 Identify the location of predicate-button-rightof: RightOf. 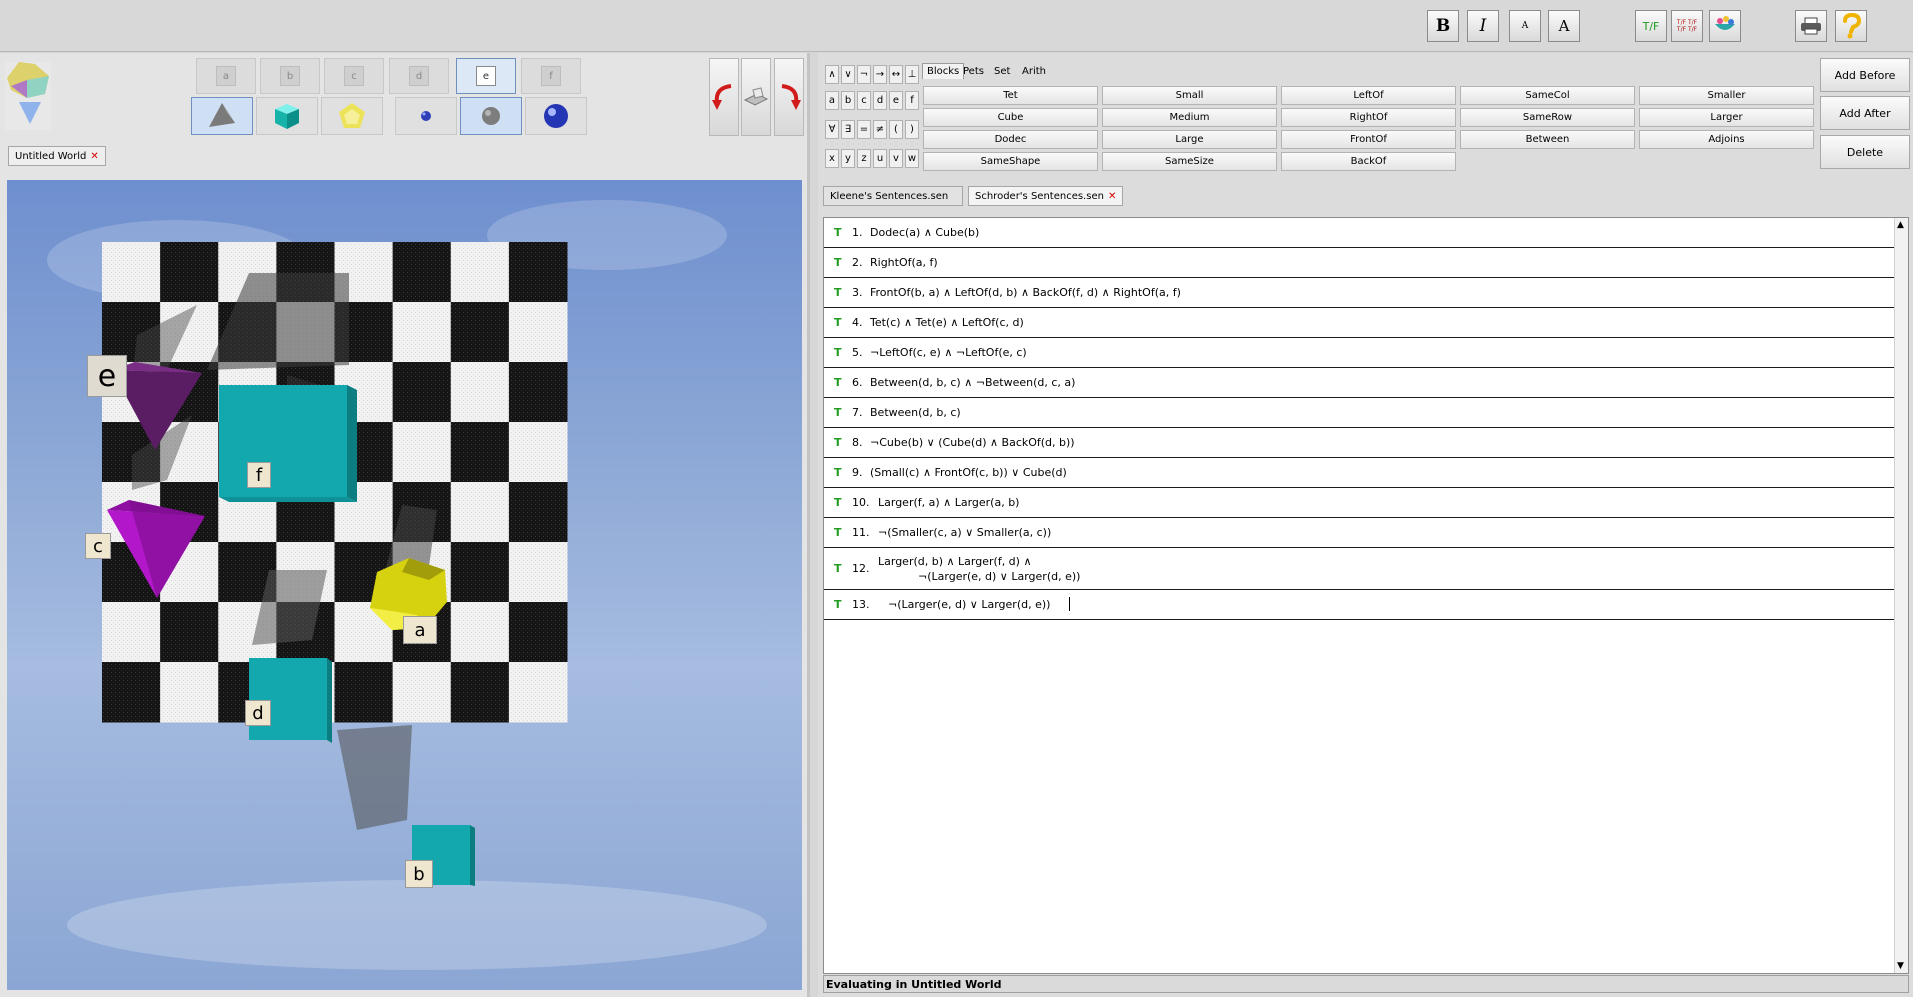
(1368, 117).